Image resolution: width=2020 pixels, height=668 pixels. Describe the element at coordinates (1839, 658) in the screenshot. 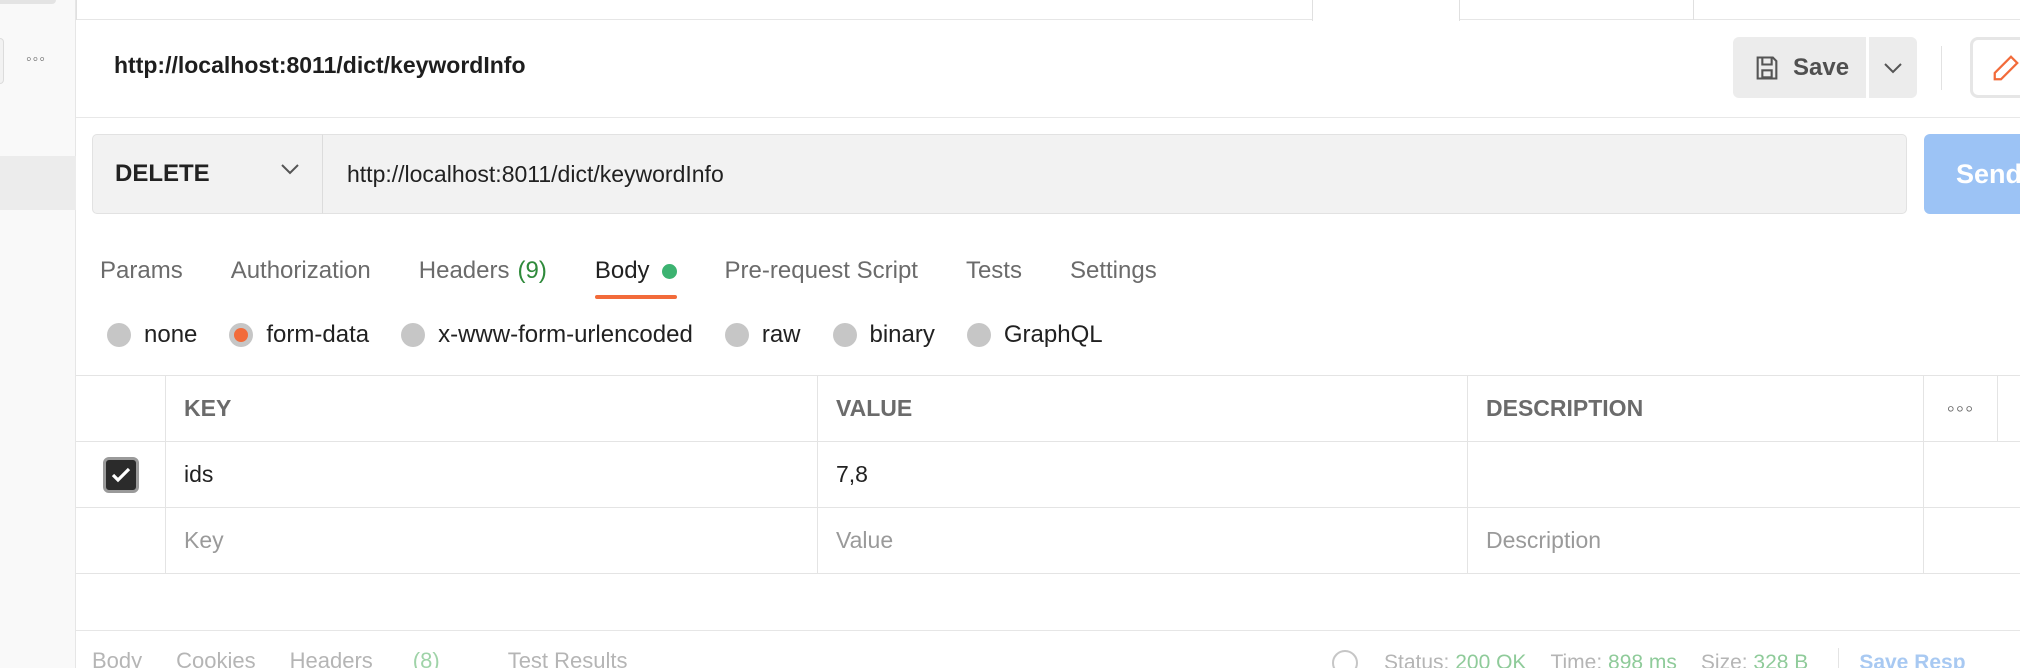

I see `status-separator` at that location.